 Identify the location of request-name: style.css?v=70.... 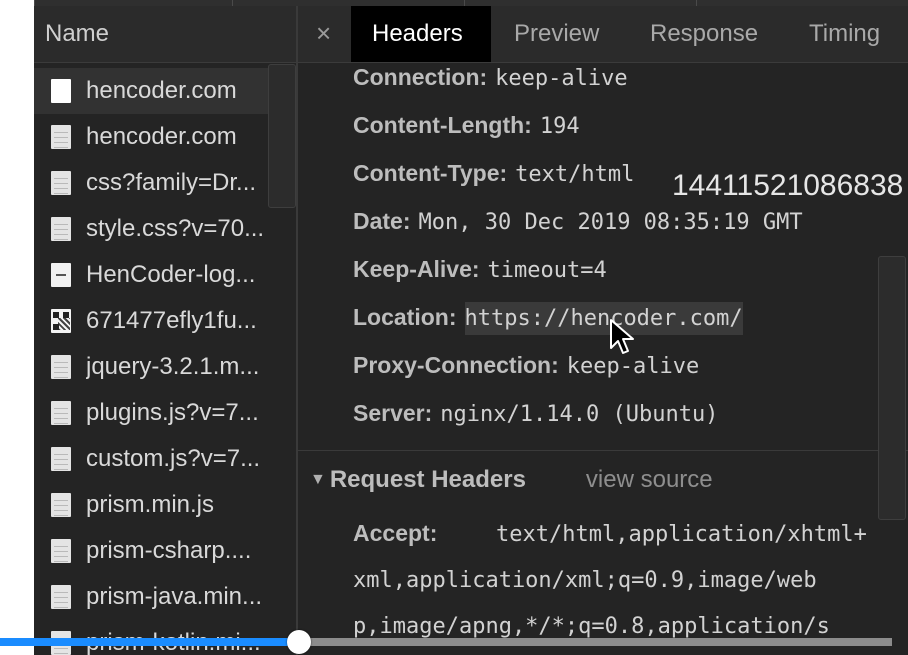
(175, 228).